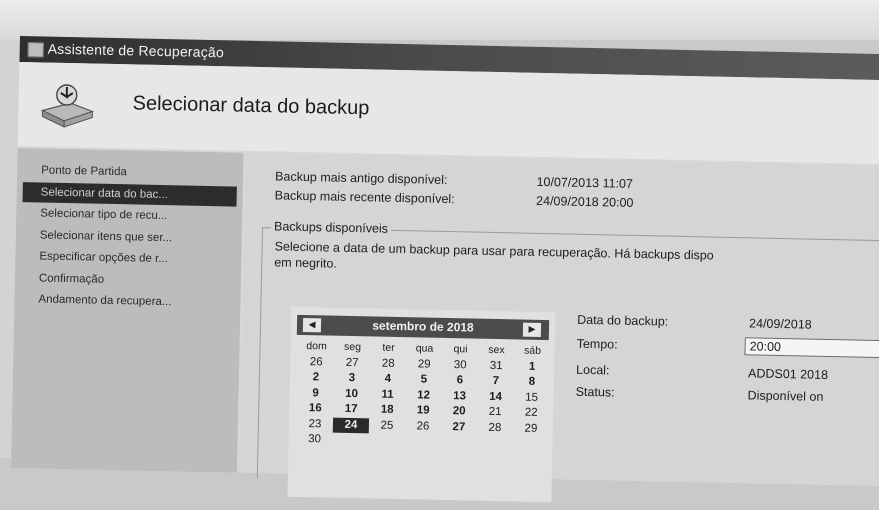  What do you see at coordinates (532, 350) in the screenshot?
I see `calendar-weekday: sáb` at bounding box center [532, 350].